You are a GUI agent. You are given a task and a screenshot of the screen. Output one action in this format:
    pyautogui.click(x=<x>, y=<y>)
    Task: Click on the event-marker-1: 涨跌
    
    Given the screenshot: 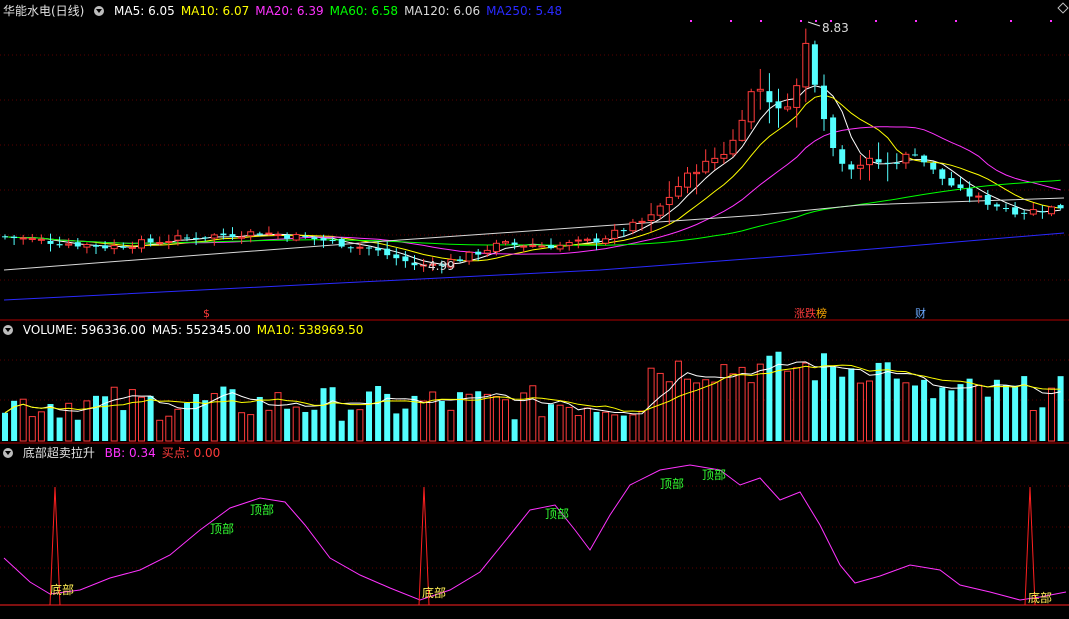 What is the action you would take?
    pyautogui.click(x=805, y=313)
    